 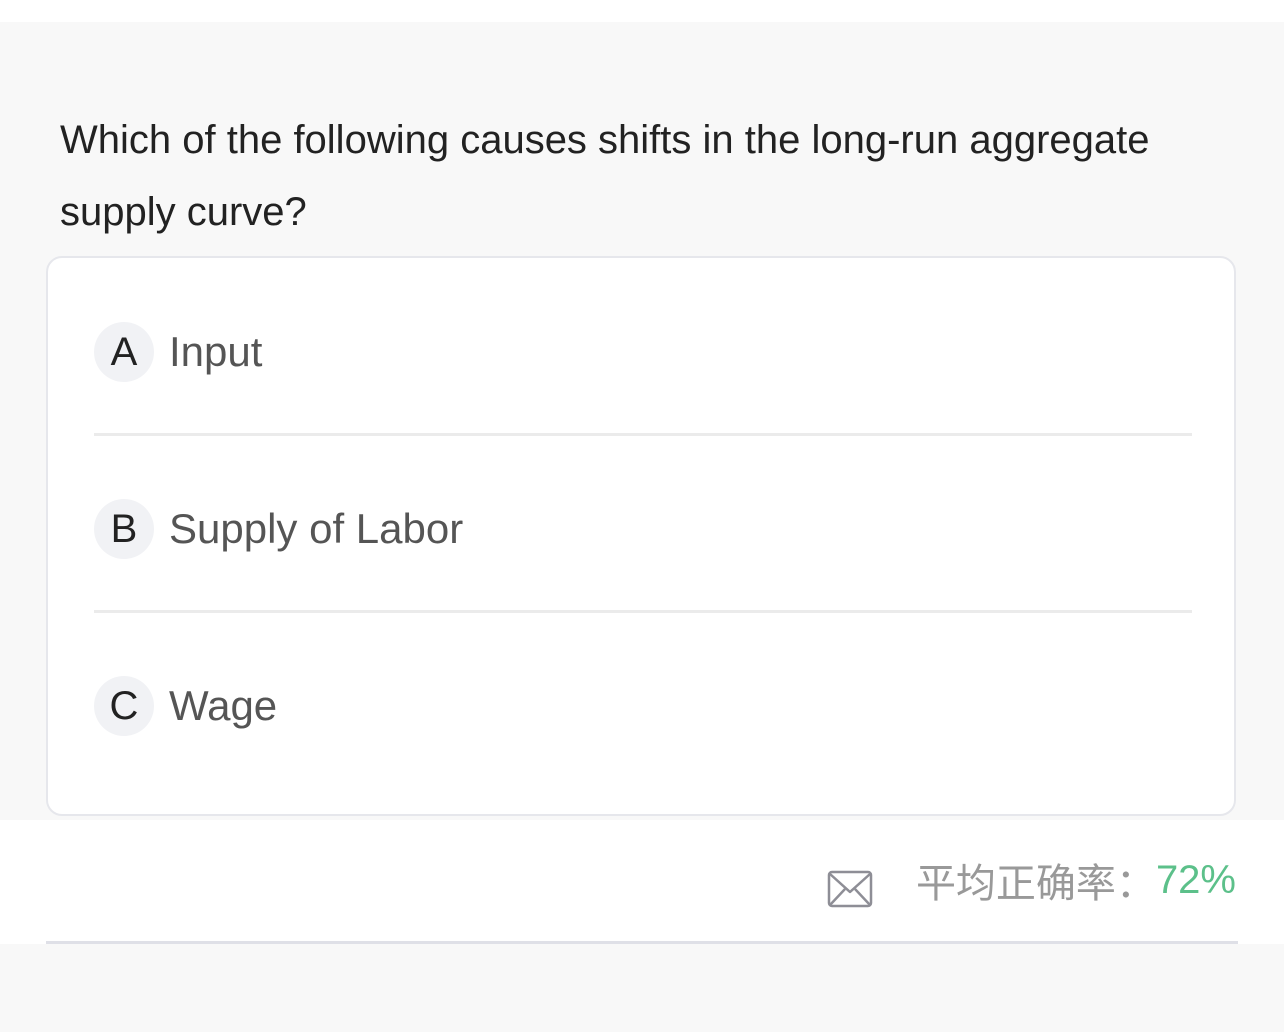 I want to click on bottom-area, so click(x=642, y=988).